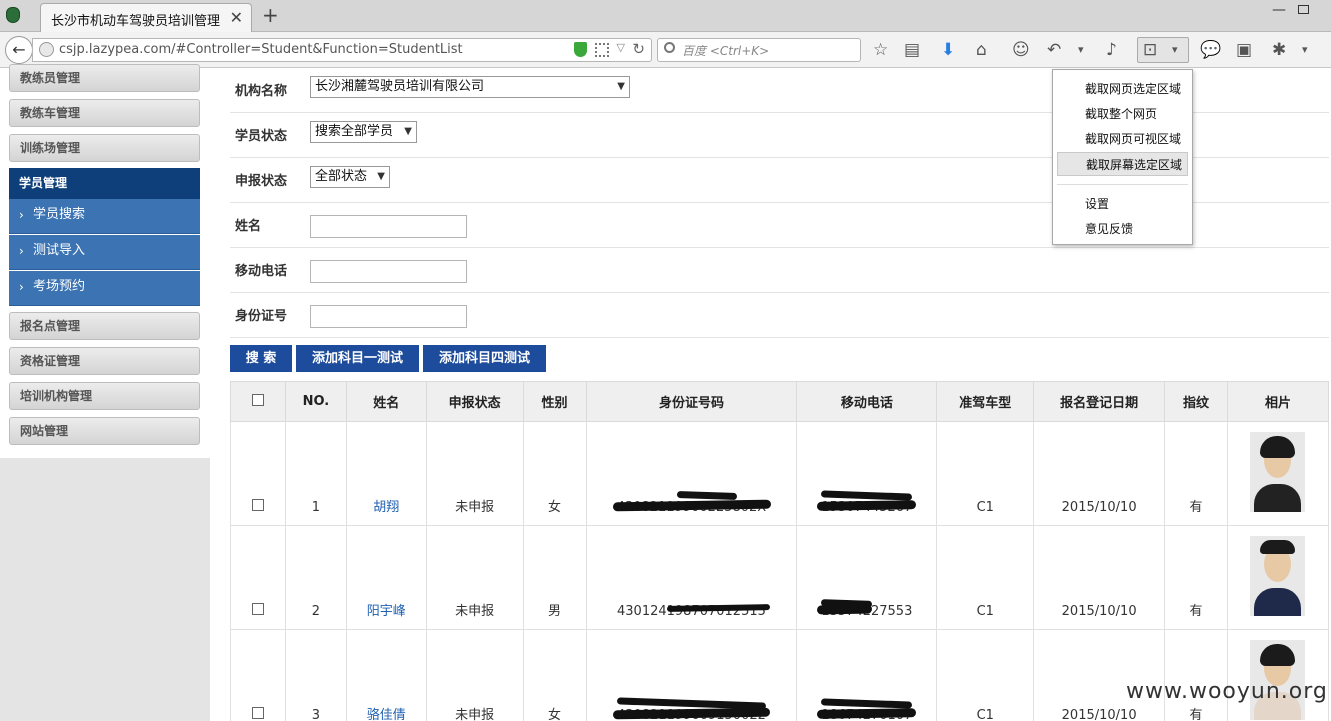  I want to click on menu-dropdown-icon: ▾, so click(1305, 50).